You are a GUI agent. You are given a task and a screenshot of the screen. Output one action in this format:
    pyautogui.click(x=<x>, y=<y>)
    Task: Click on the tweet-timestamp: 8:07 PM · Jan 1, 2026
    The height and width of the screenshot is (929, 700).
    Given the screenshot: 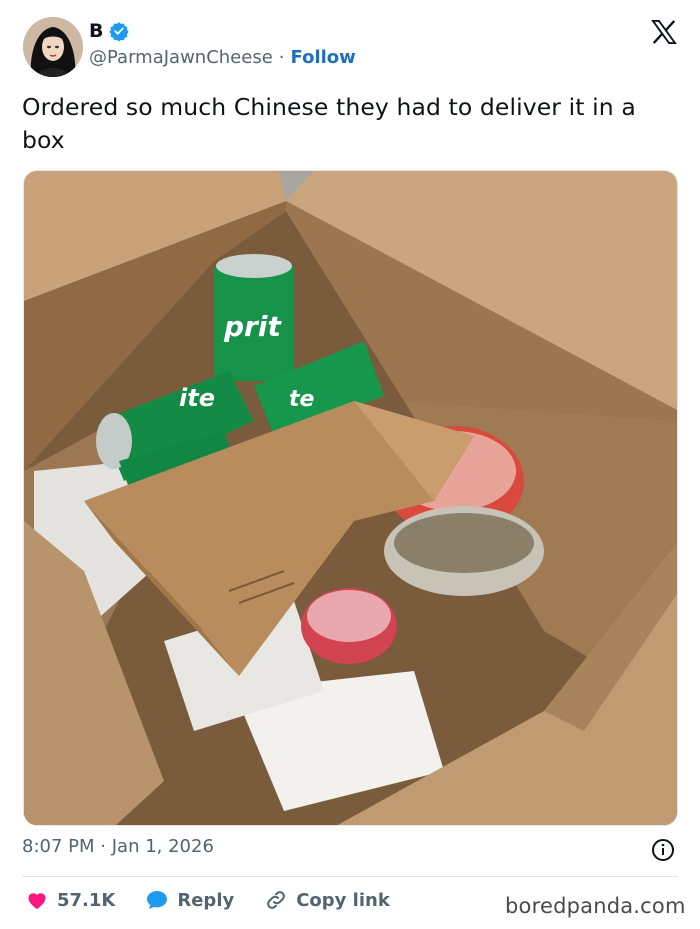 What is the action you would take?
    pyautogui.click(x=118, y=846)
    